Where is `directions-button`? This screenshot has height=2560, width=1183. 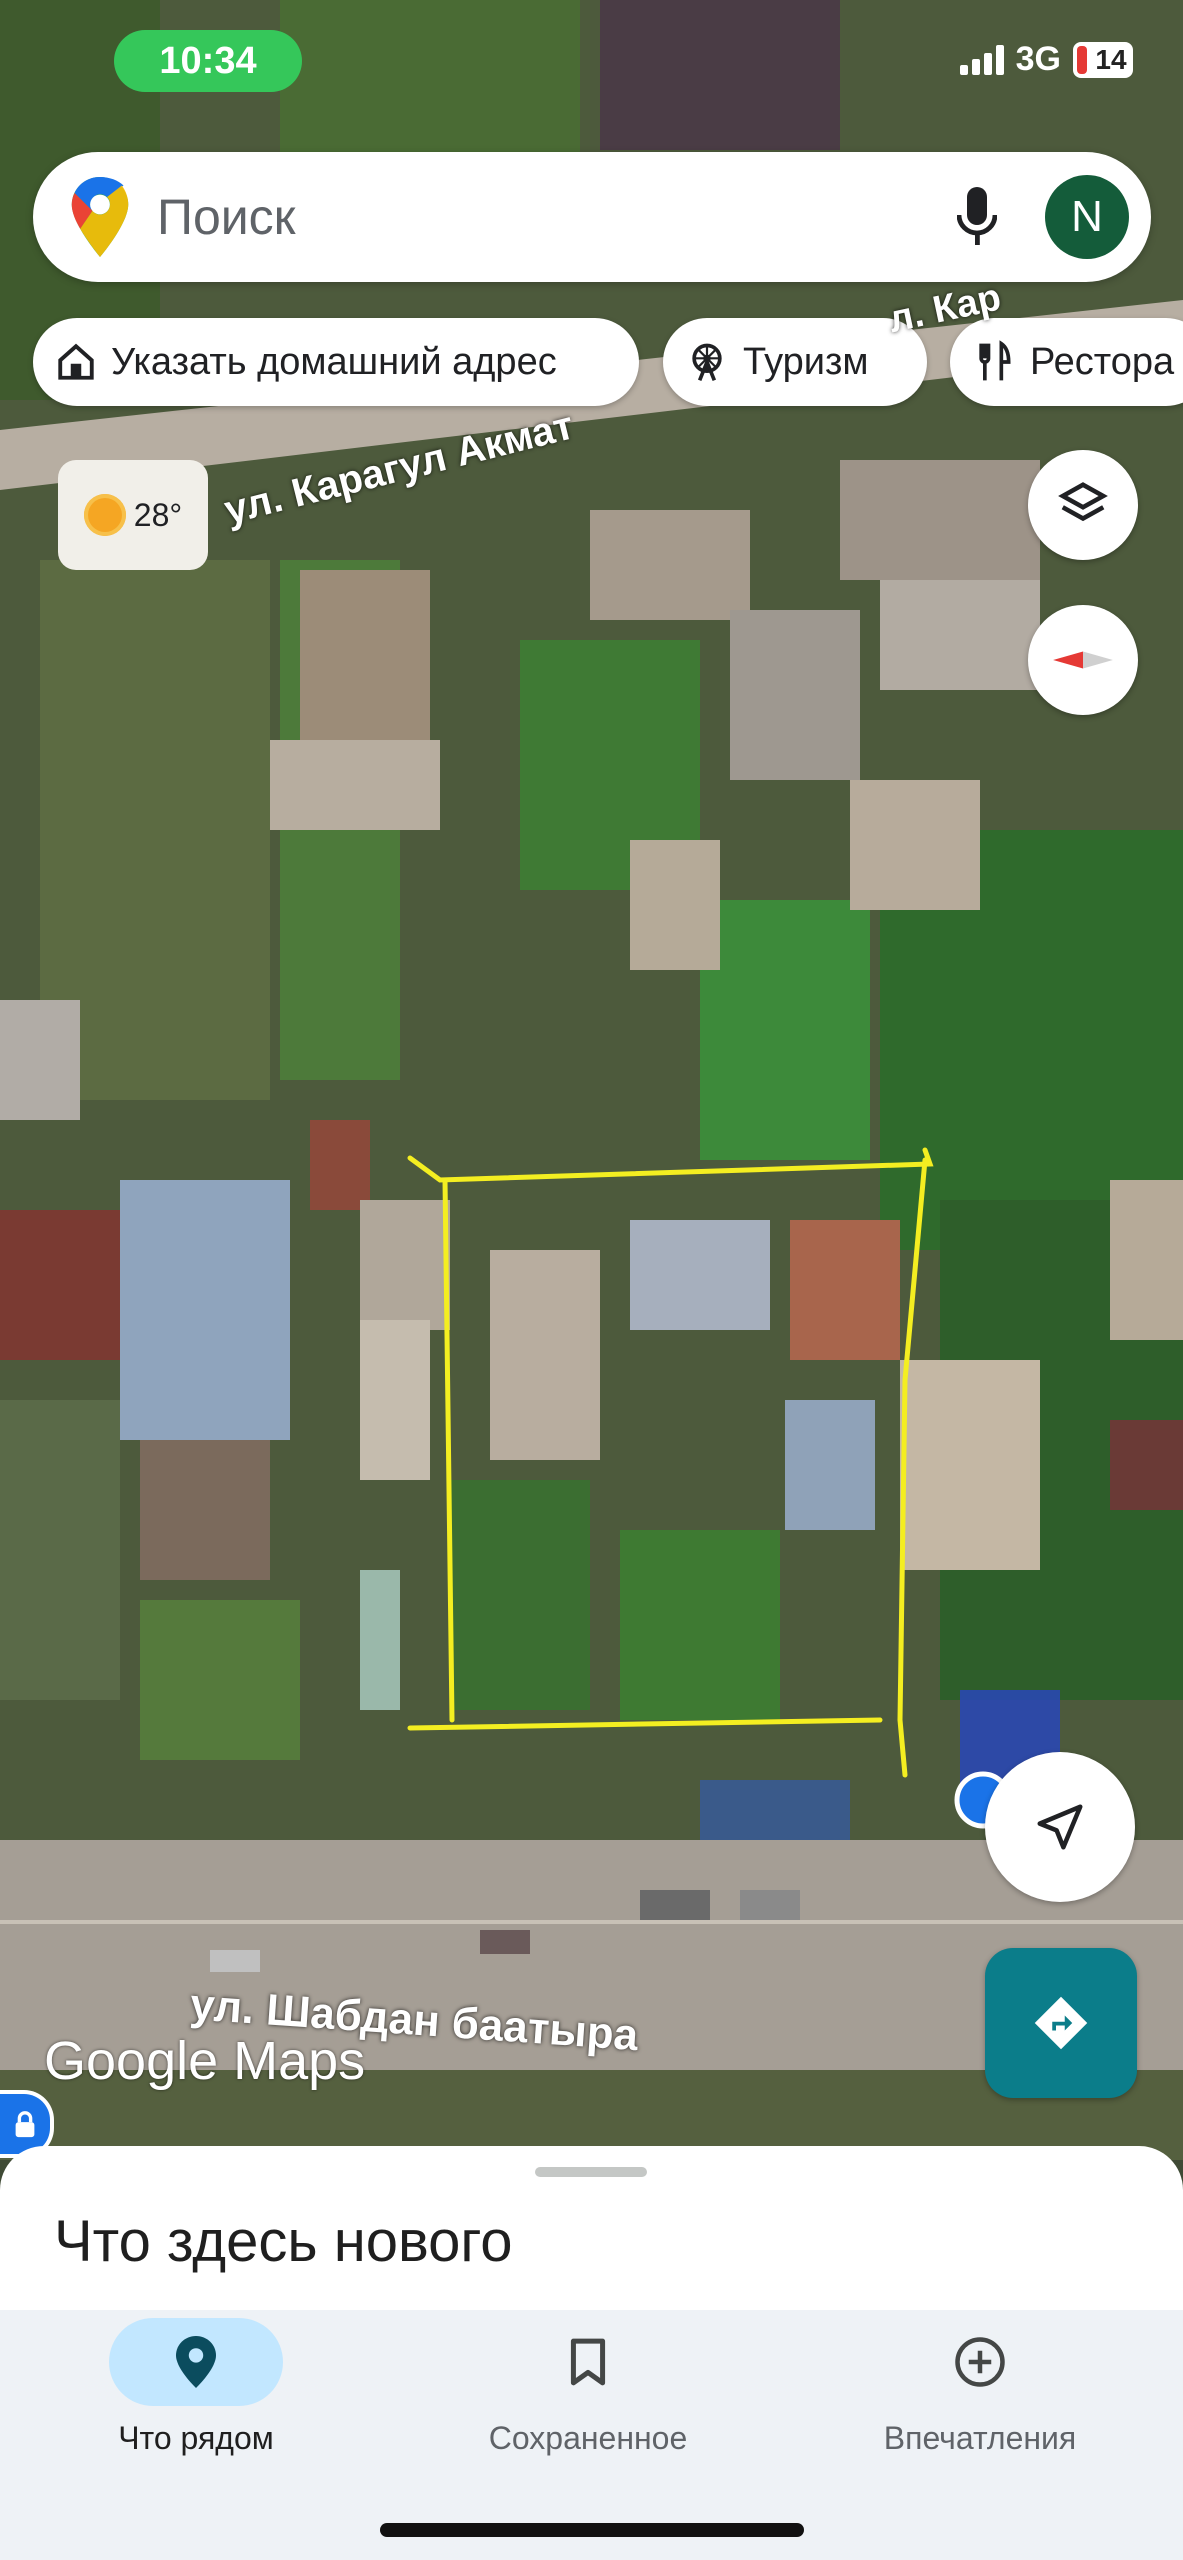 directions-button is located at coordinates (1061, 2023).